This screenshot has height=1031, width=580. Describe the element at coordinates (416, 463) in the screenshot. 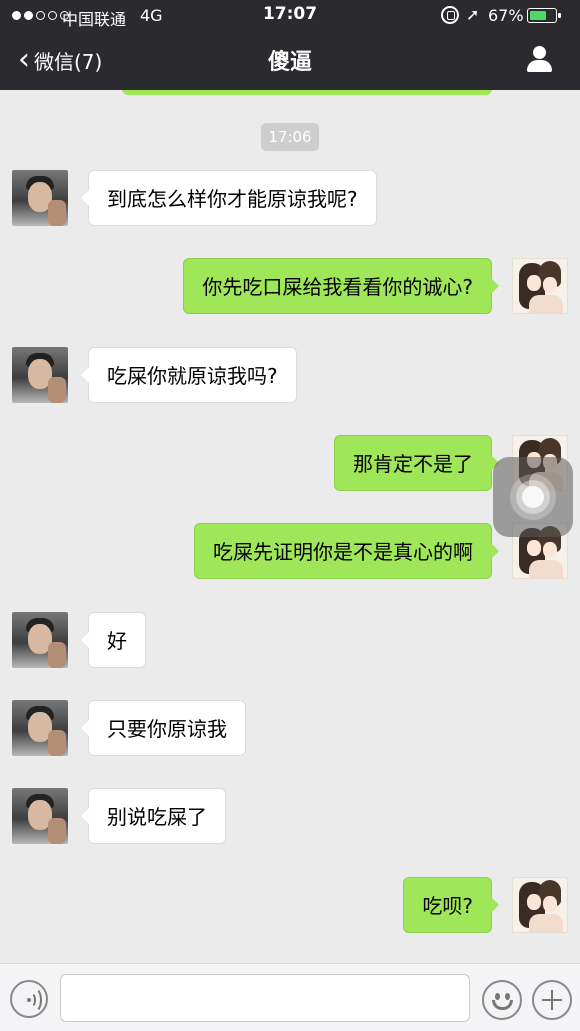

I see `sent-message: 那肯定不是了` at that location.